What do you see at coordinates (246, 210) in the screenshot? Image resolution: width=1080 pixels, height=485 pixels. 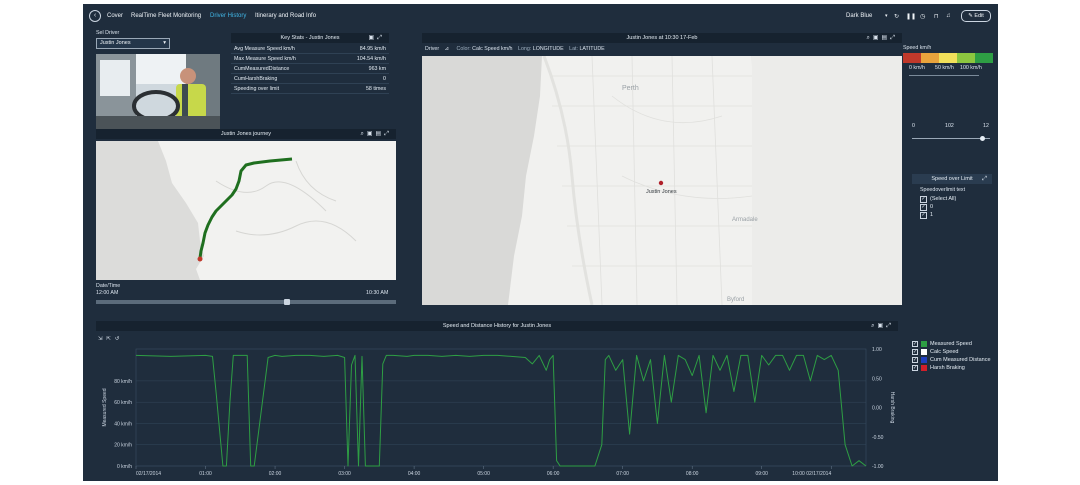 I see `journey-map` at bounding box center [246, 210].